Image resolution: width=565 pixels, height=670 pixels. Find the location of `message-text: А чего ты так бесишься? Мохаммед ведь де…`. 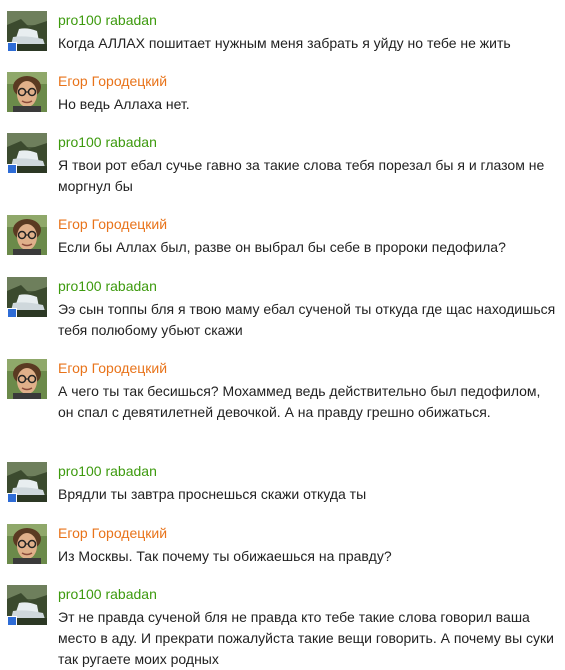

message-text: А чего ты так бесишься? Мохаммед ведь де… is located at coordinates (299, 401).